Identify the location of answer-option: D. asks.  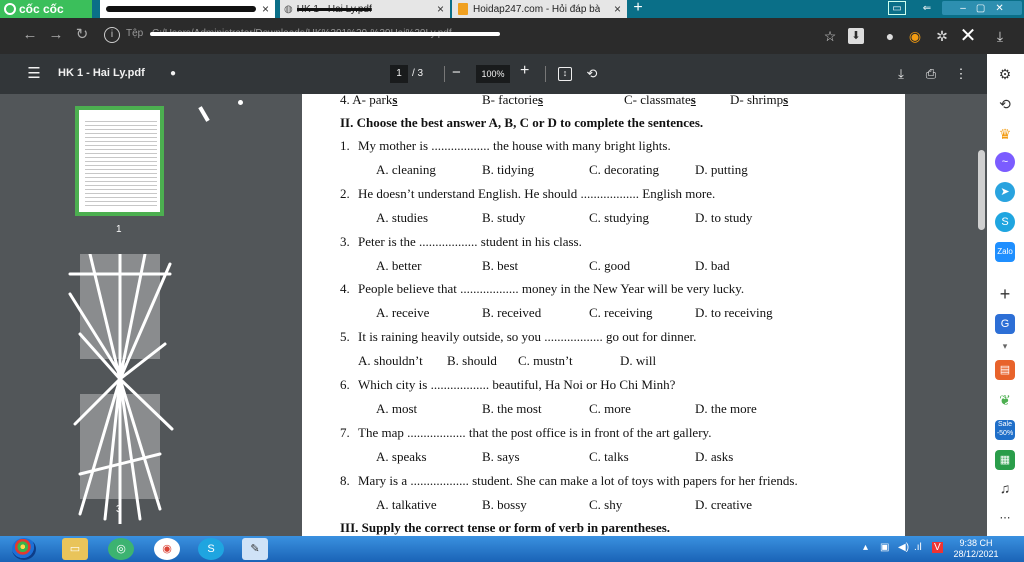
(714, 456).